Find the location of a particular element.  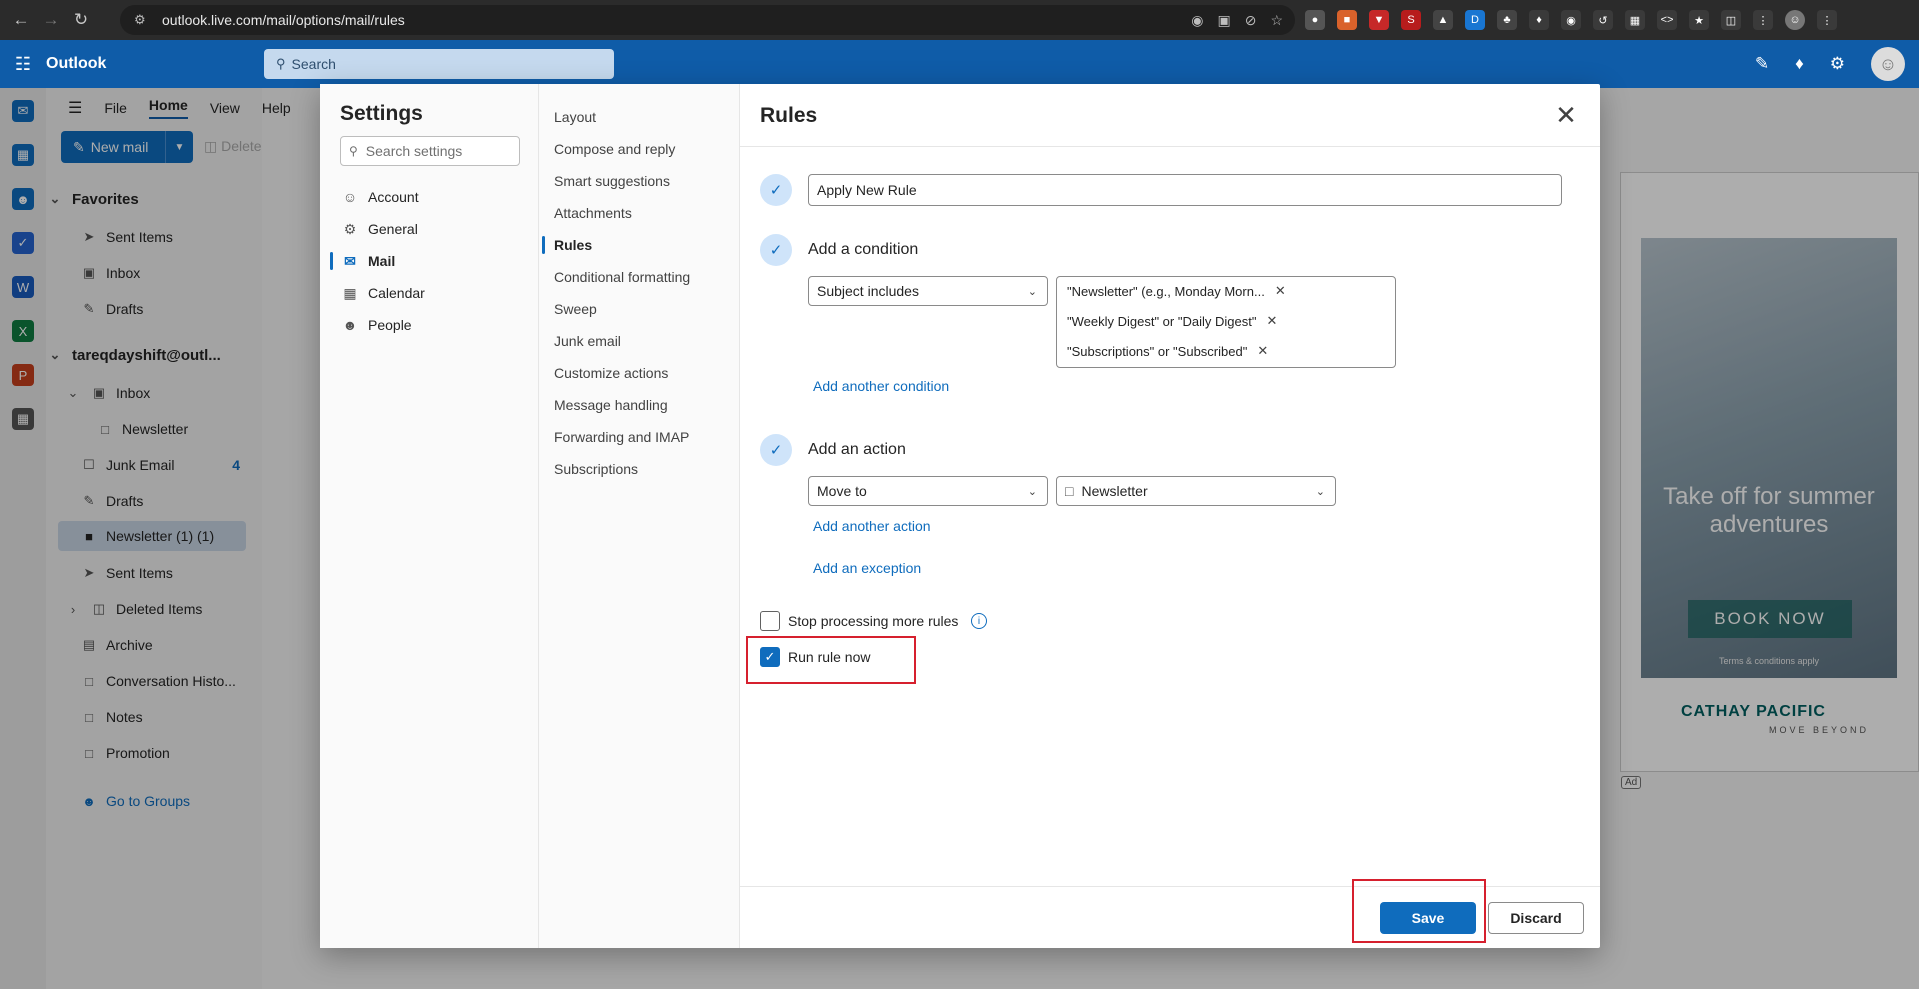

app-name: Outlook is located at coordinates (76, 64).